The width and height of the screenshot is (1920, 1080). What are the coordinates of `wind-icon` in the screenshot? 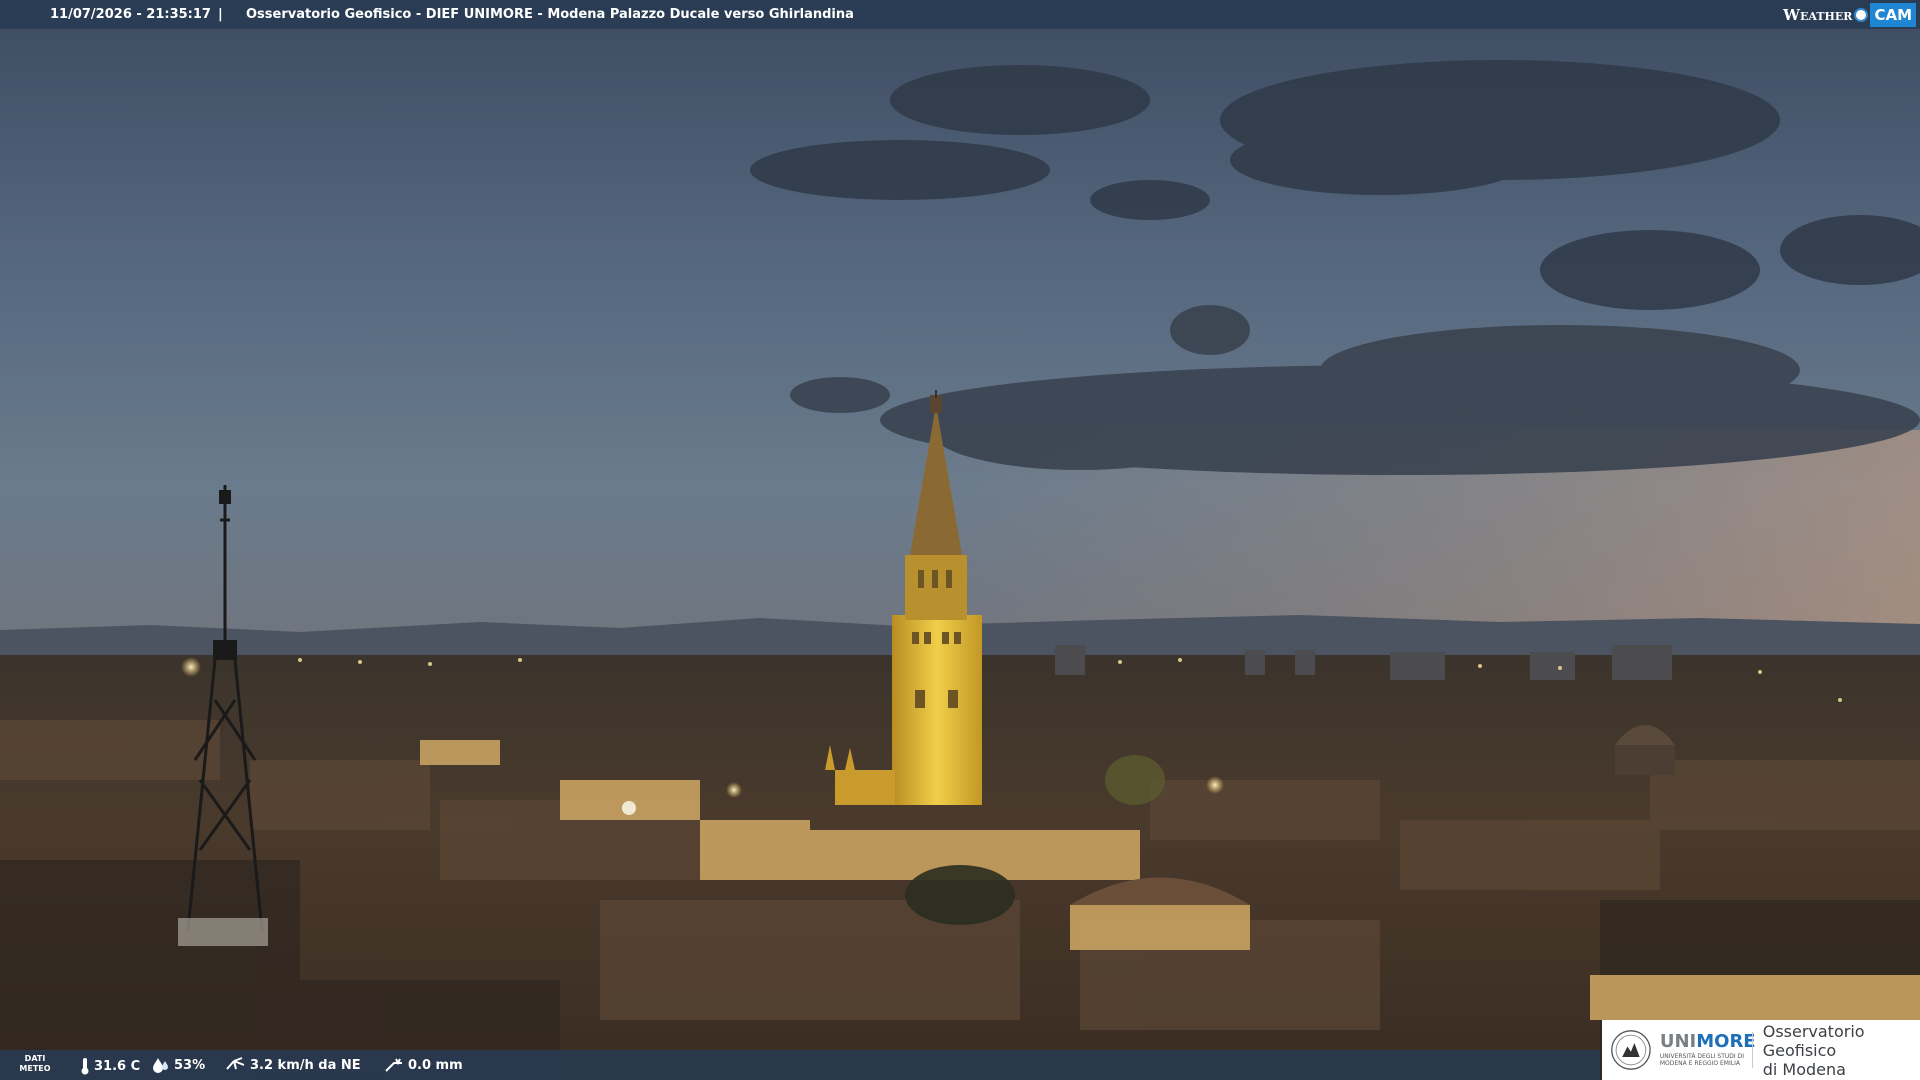 It's located at (235, 1063).